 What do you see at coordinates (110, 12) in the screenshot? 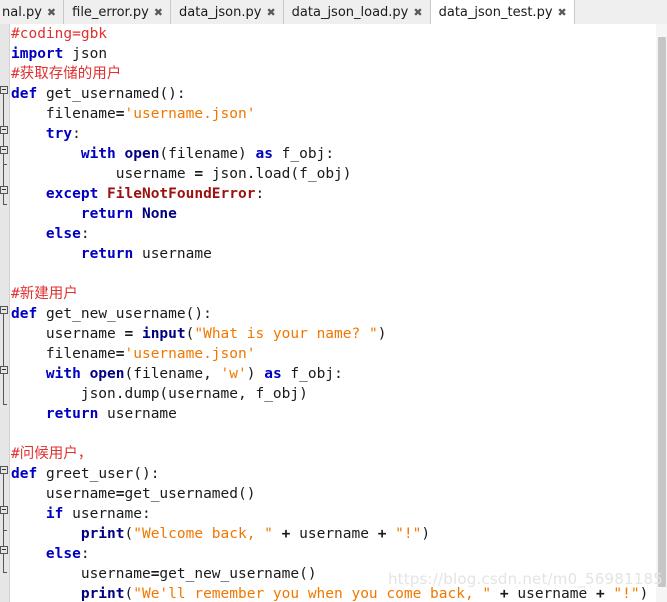
I see `tab-label: file_error.py` at bounding box center [110, 12].